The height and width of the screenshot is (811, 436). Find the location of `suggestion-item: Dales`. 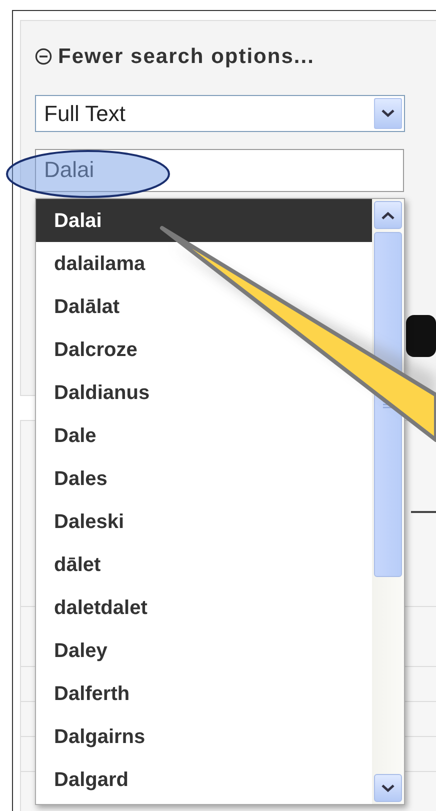

suggestion-item: Dales is located at coordinates (204, 478).